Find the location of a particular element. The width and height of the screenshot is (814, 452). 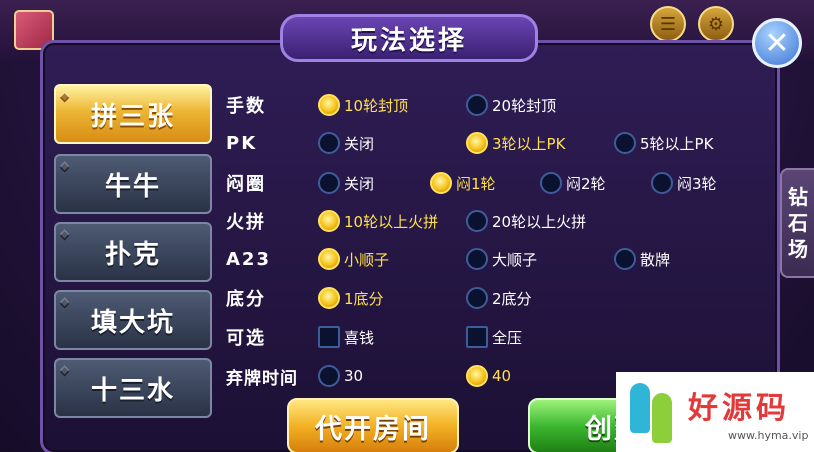

row-label: 手数 is located at coordinates (246, 106).